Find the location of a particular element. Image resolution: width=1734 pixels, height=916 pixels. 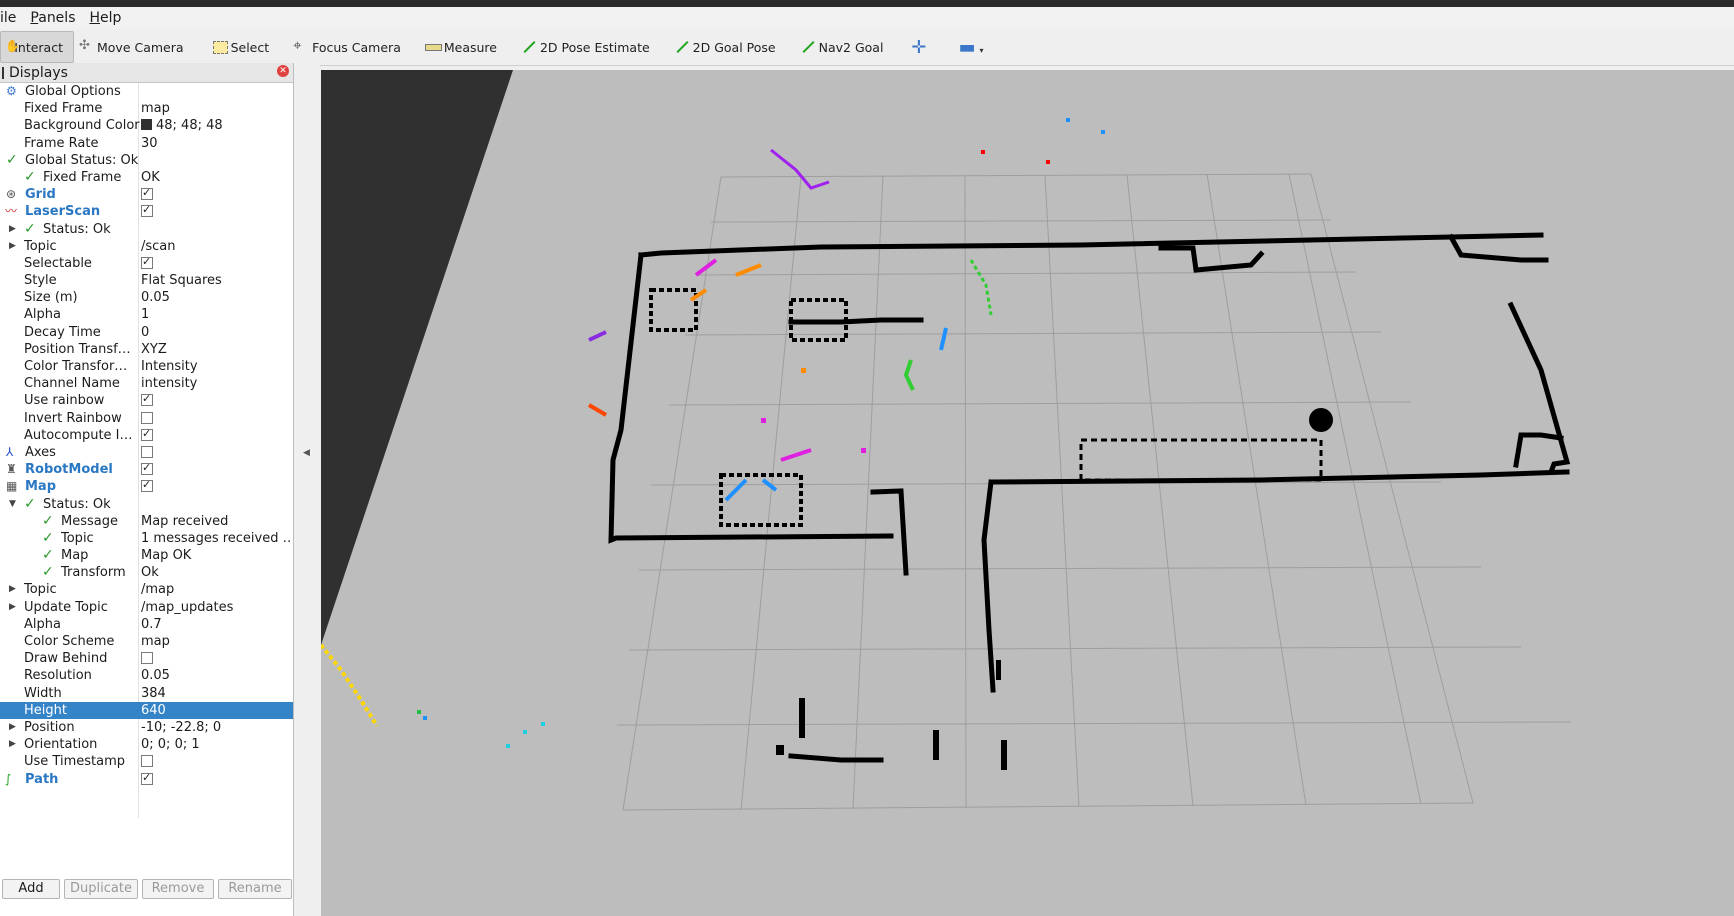

row-fixed-frame: Fixed Frame map is located at coordinates (146, 108).